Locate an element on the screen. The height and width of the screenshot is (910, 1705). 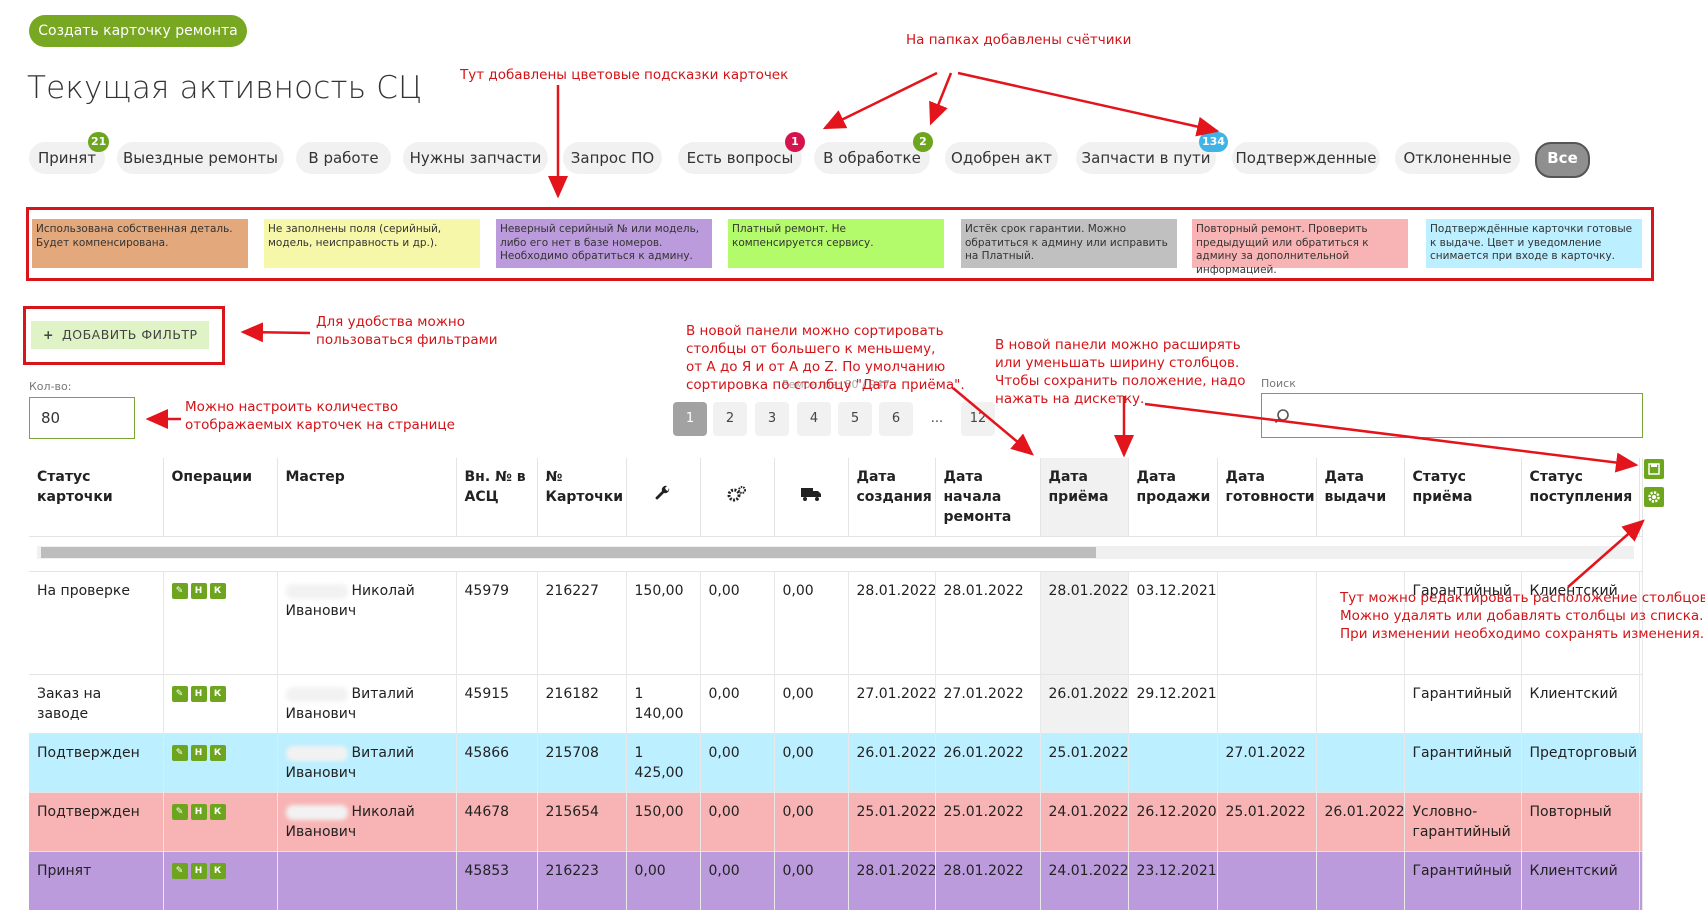
n-button: Н is located at coordinates (199, 871).